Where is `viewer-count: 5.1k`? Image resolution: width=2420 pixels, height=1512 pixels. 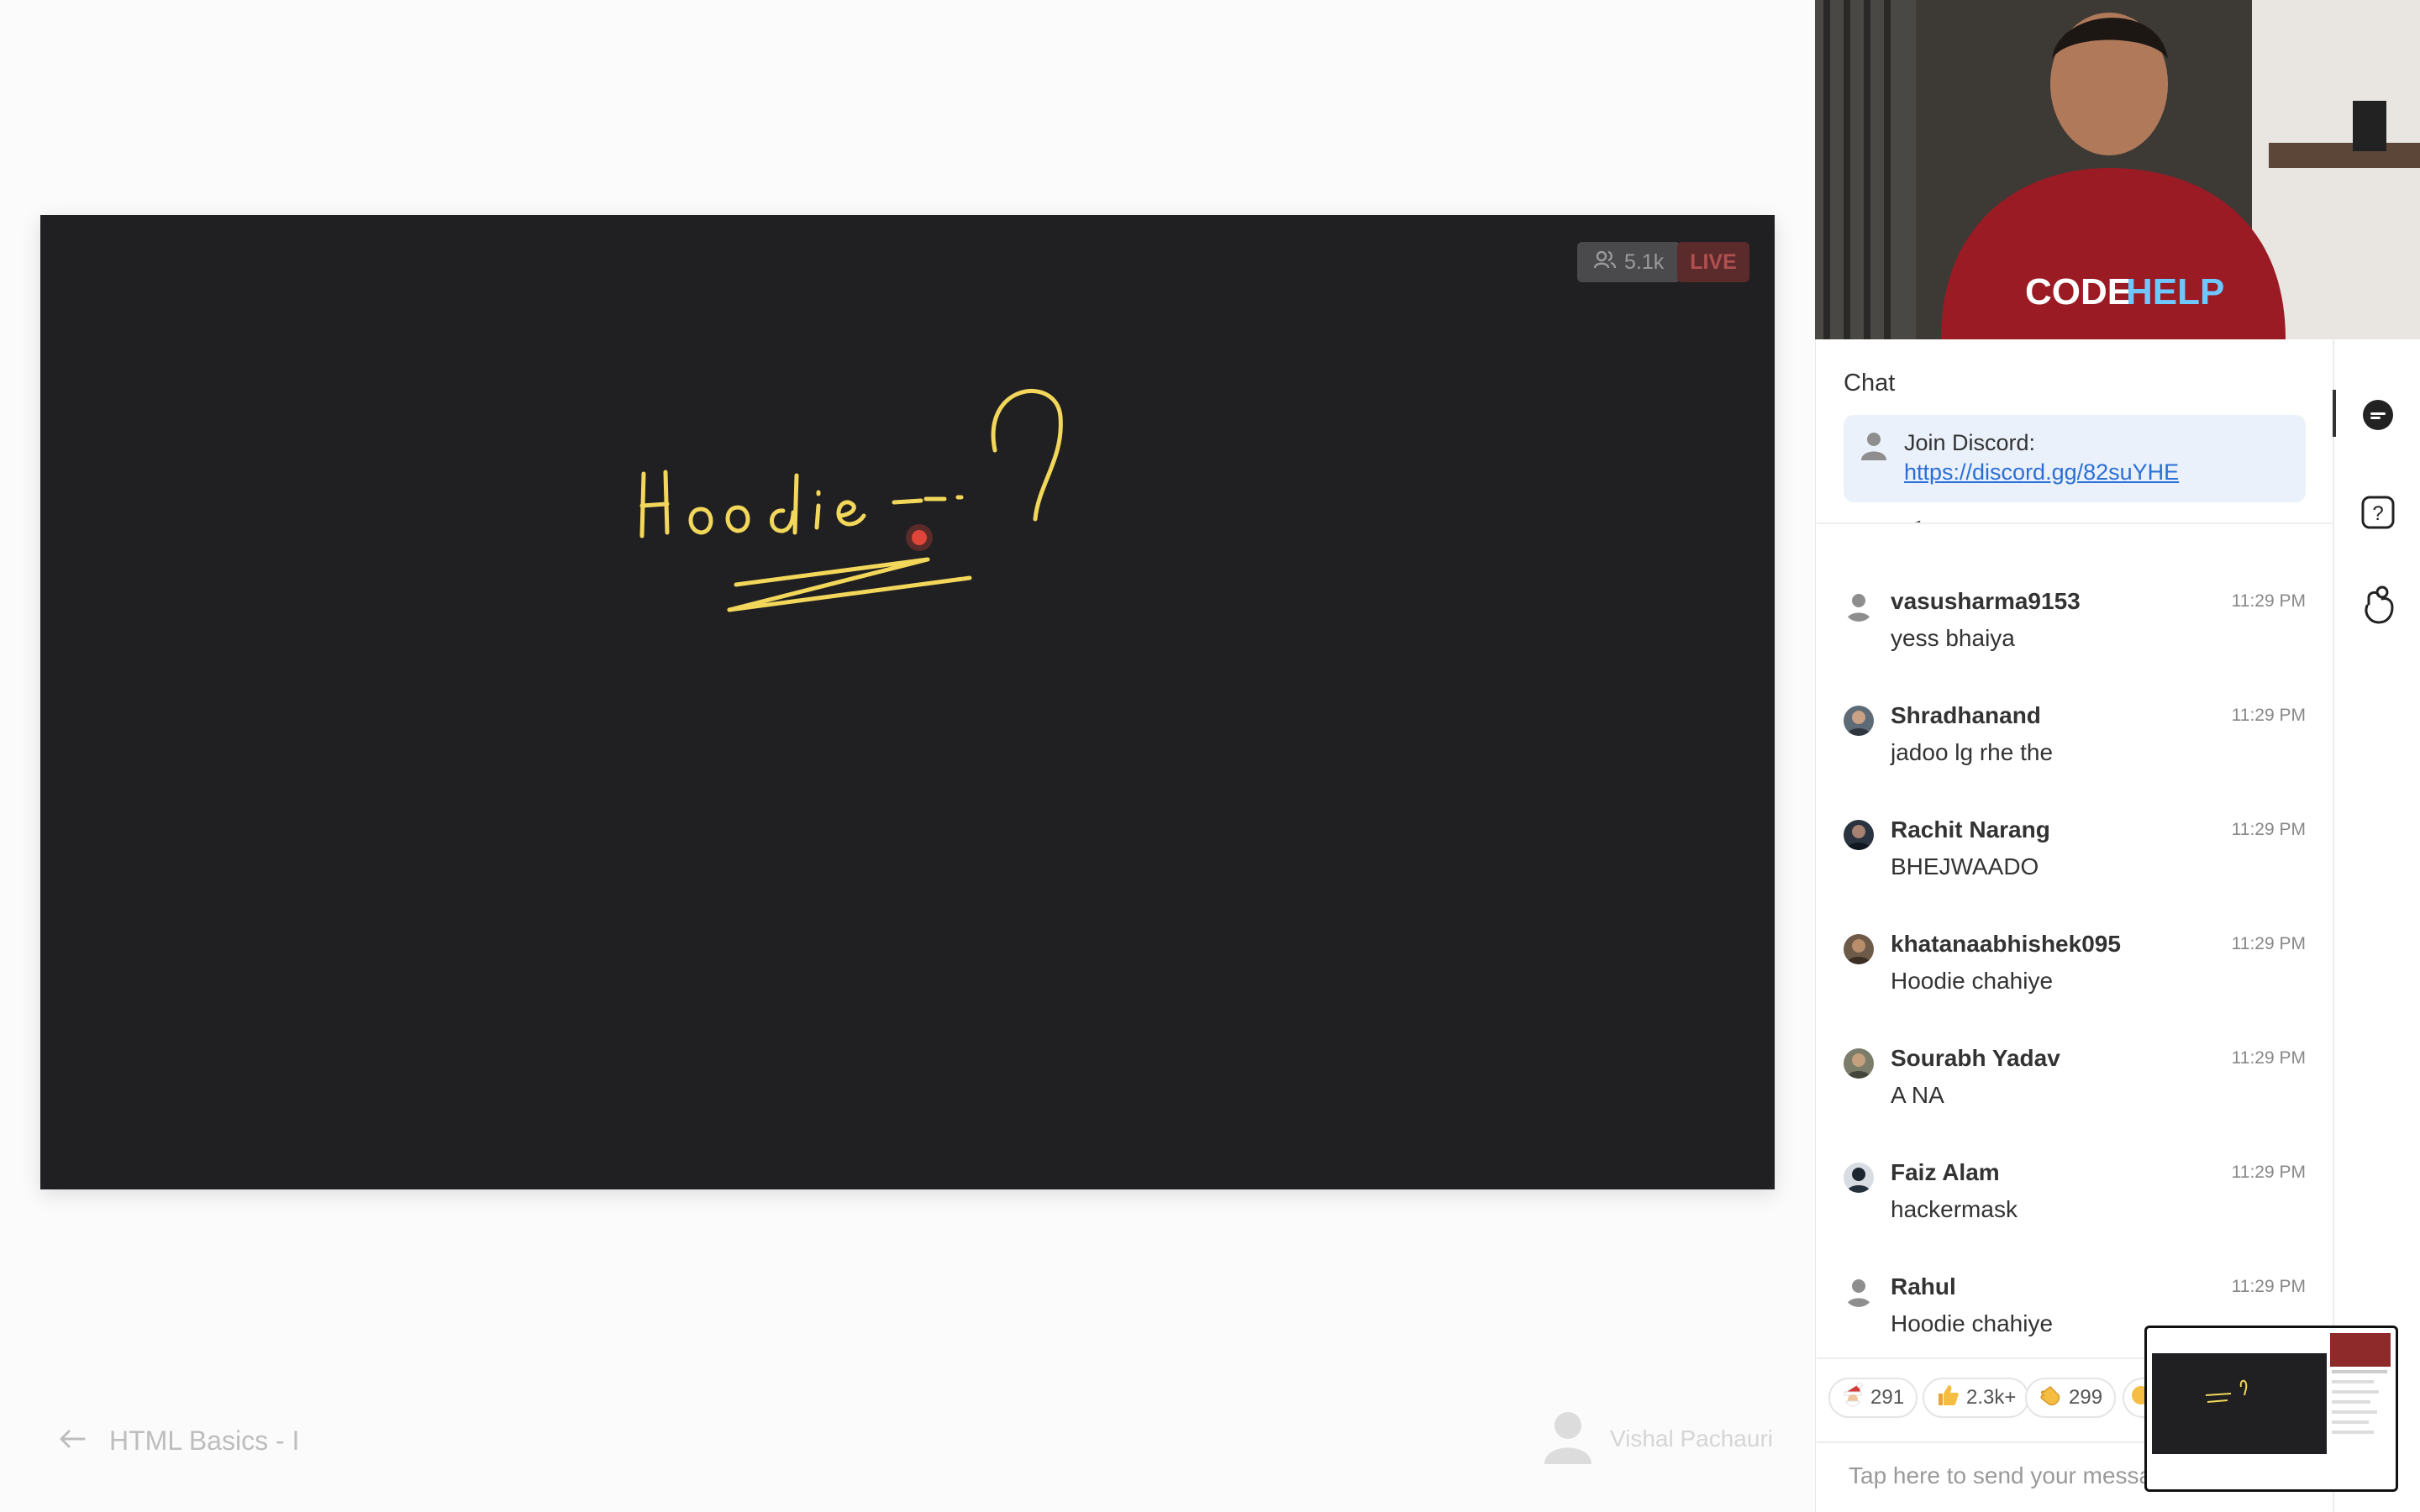 viewer-count: 5.1k is located at coordinates (1645, 261).